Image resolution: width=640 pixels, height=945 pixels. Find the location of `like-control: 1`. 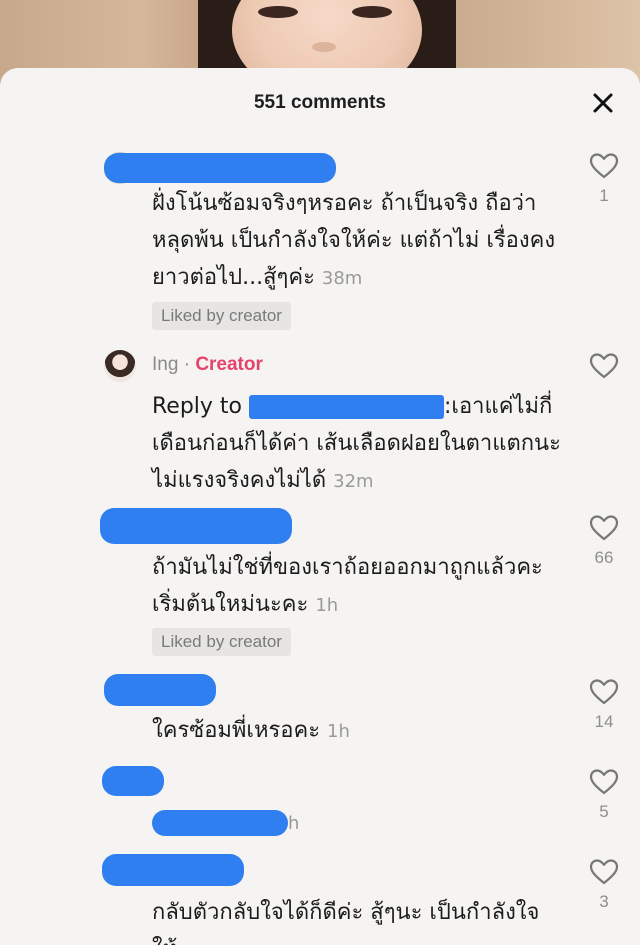

like-control: 1 is located at coordinates (604, 179).